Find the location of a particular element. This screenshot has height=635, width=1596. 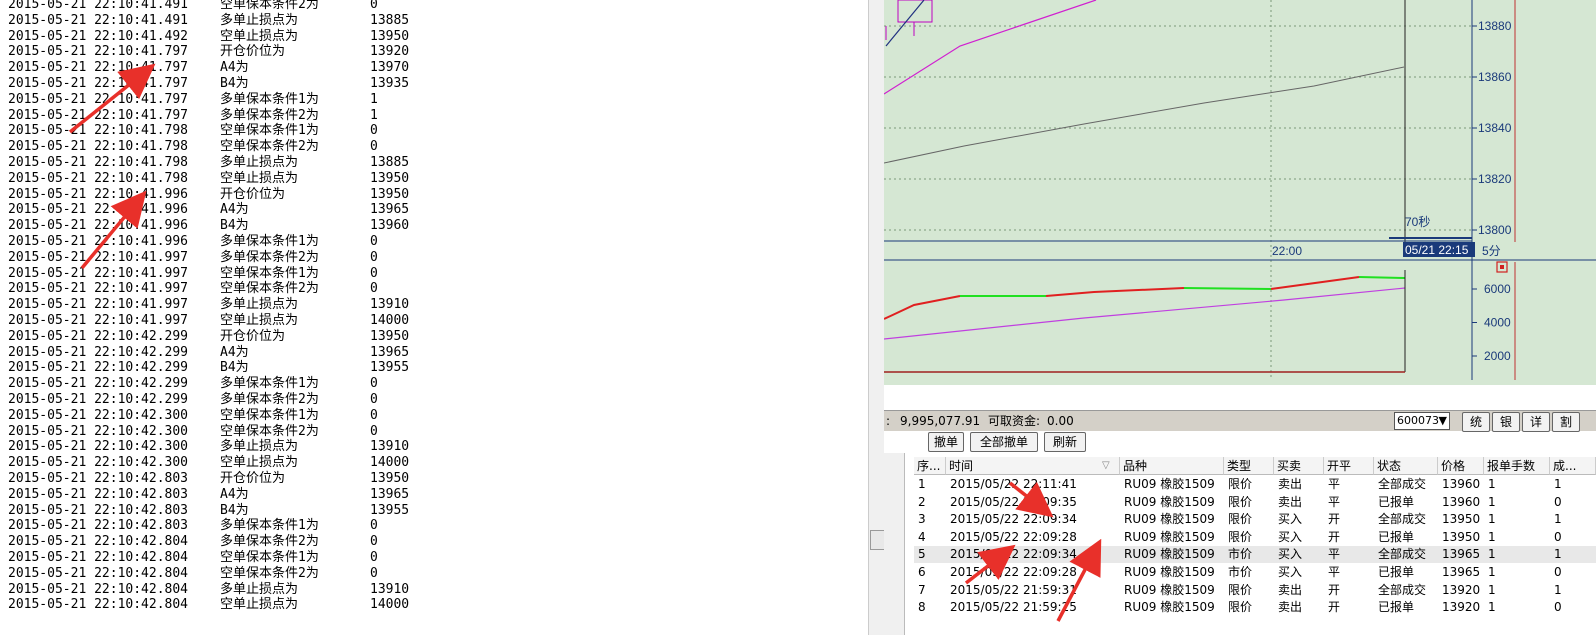

volume-tick-label: 2000 is located at coordinates (1497, 356).